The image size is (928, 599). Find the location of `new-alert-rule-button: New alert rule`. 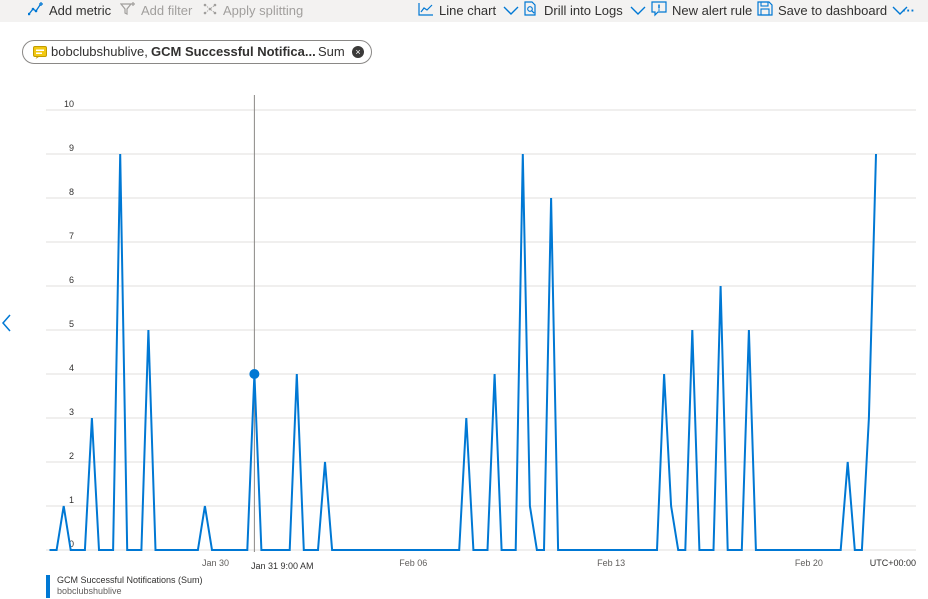

new-alert-rule-button: New alert rule is located at coordinates (701, 10).